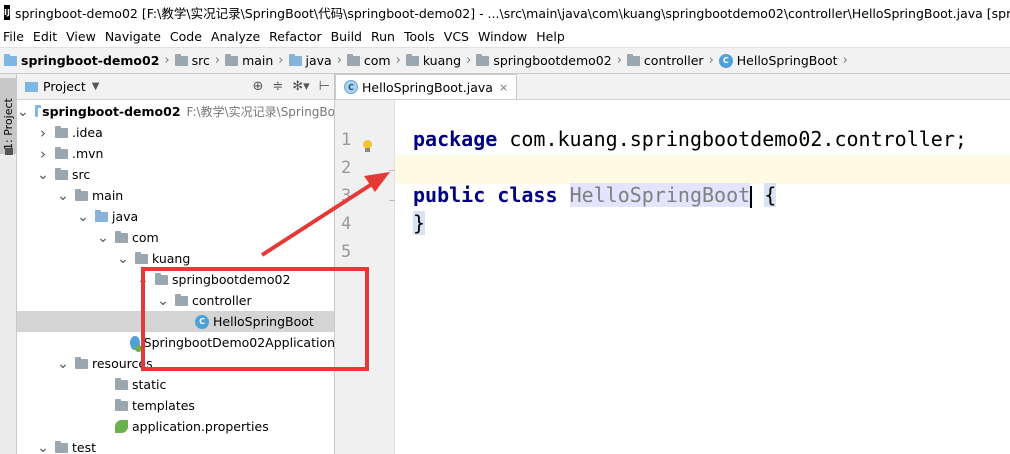 The height and width of the screenshot is (454, 1010). What do you see at coordinates (175, 445) in the screenshot?
I see `tree-item: ⌄ test` at bounding box center [175, 445].